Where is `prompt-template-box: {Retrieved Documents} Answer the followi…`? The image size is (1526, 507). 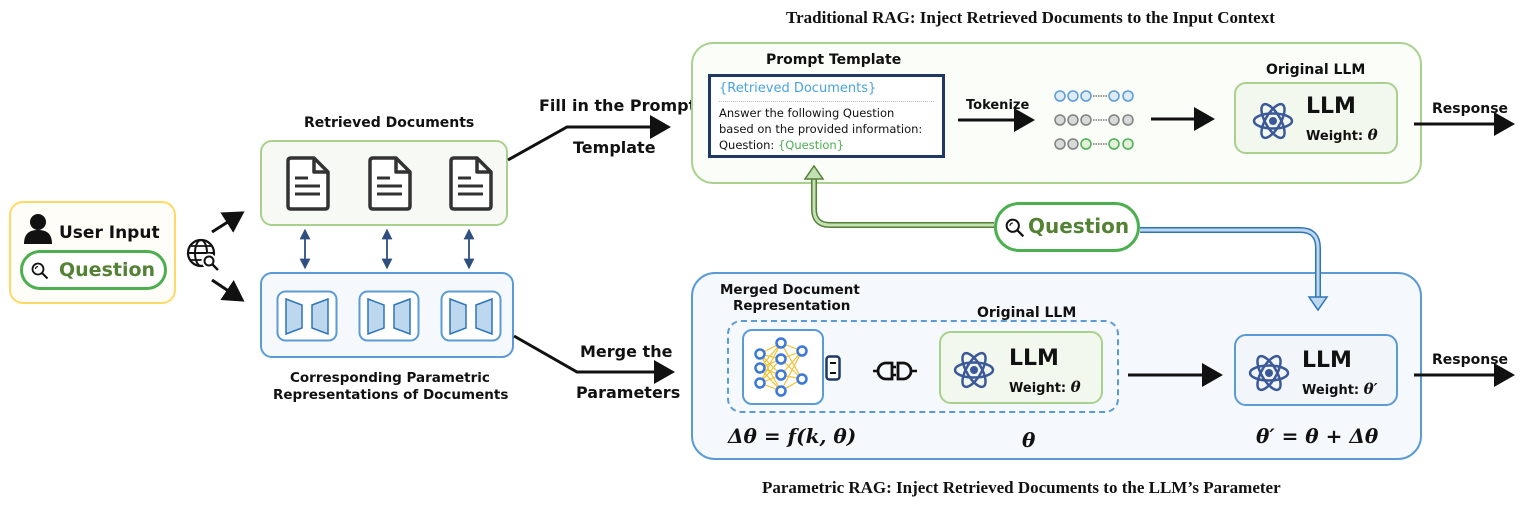 prompt-template-box: {Retrieved Documents} Answer the followi… is located at coordinates (826, 116).